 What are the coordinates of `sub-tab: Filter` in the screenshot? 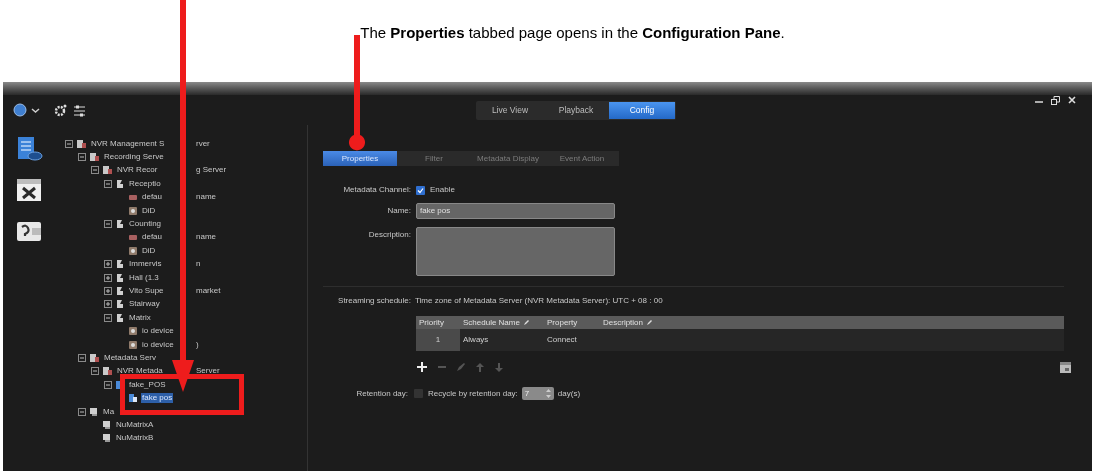 It's located at (434, 158).